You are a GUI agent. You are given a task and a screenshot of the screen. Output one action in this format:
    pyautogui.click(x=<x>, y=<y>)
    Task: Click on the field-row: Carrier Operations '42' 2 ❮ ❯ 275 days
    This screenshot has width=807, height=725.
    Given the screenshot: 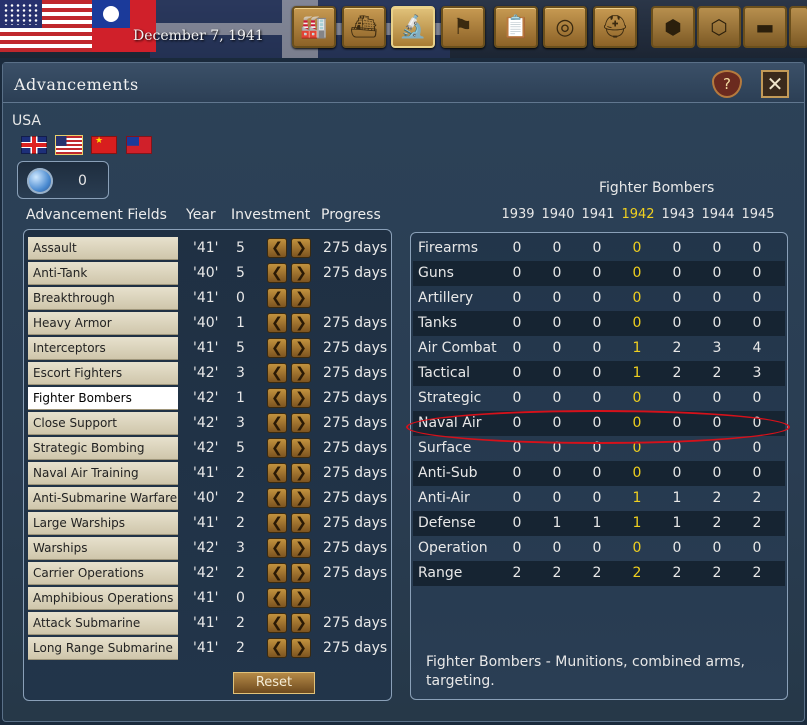 What is the action you would take?
    pyautogui.click(x=208, y=573)
    